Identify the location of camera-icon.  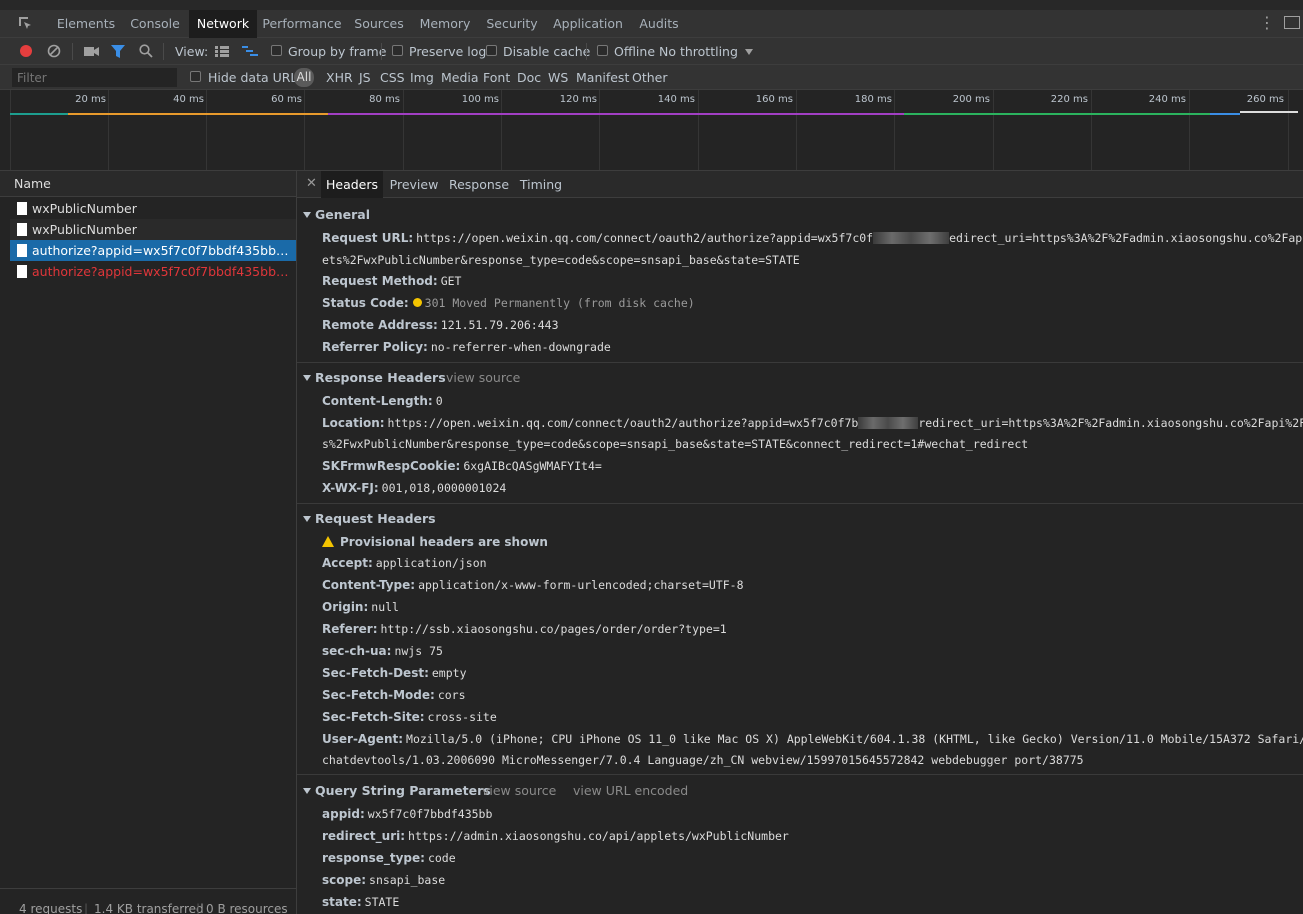
(92, 51).